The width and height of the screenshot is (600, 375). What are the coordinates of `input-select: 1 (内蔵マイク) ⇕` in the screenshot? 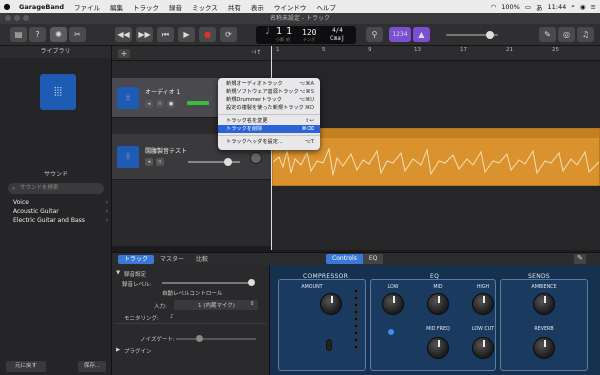 It's located at (216, 305).